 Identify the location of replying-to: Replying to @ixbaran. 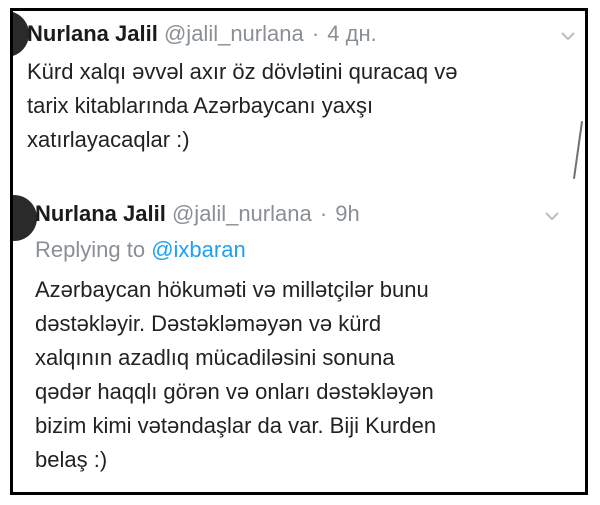
(140, 250).